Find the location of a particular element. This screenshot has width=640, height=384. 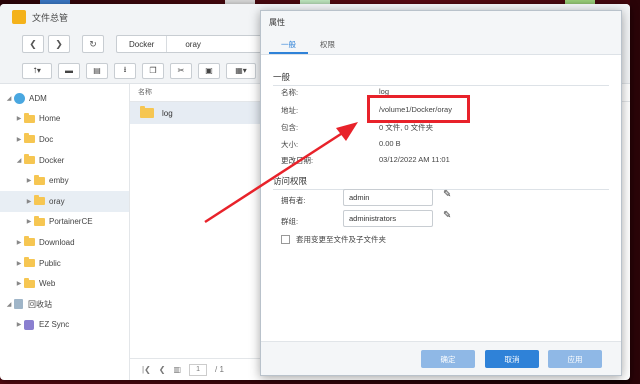

tree-item-download: ▶ Download is located at coordinates (64, 242).